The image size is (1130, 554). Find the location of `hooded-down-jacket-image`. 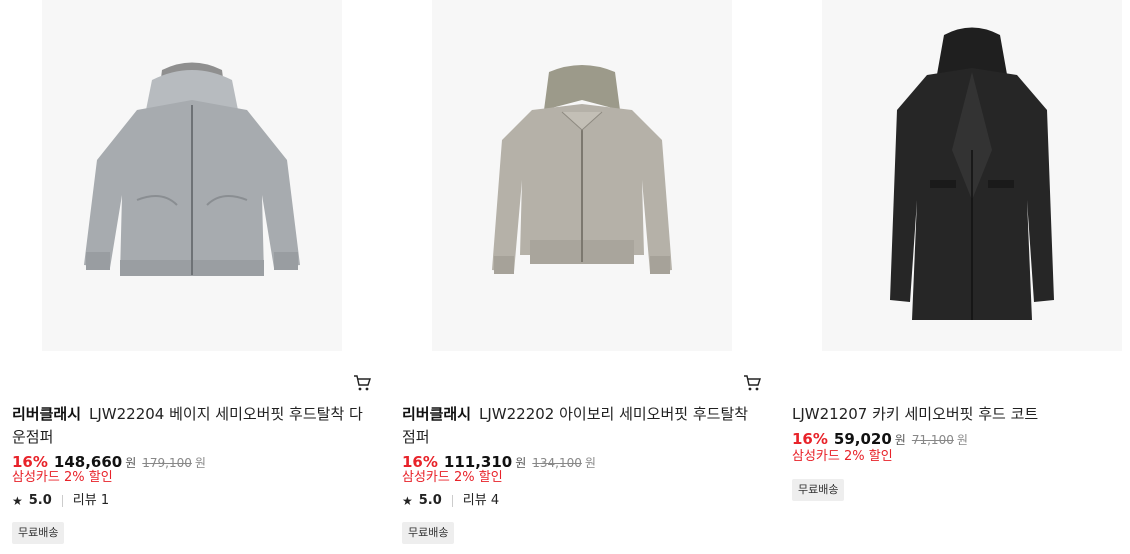

hooded-down-jacket-image is located at coordinates (192, 169).